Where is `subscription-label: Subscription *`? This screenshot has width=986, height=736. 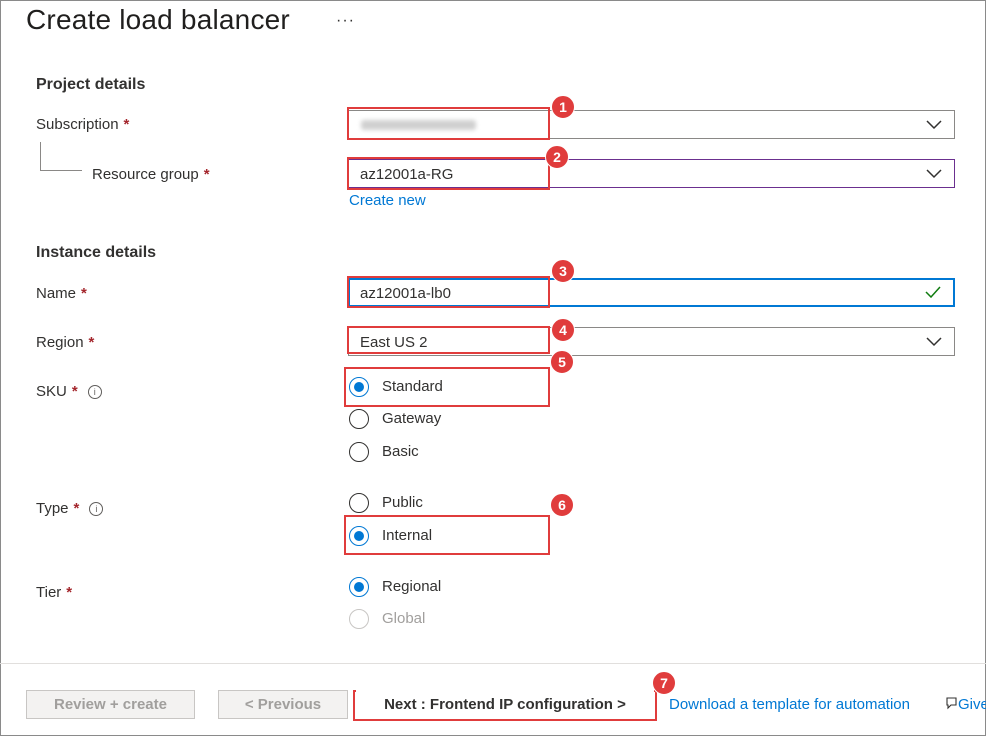 subscription-label: Subscription * is located at coordinates (83, 124).